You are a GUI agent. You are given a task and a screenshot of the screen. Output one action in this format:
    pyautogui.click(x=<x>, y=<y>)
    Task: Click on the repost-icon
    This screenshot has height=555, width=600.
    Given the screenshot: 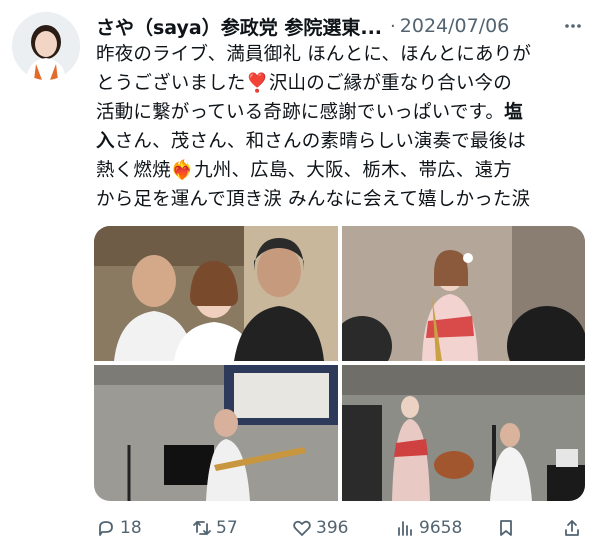 What is the action you would take?
    pyautogui.click(x=202, y=528)
    